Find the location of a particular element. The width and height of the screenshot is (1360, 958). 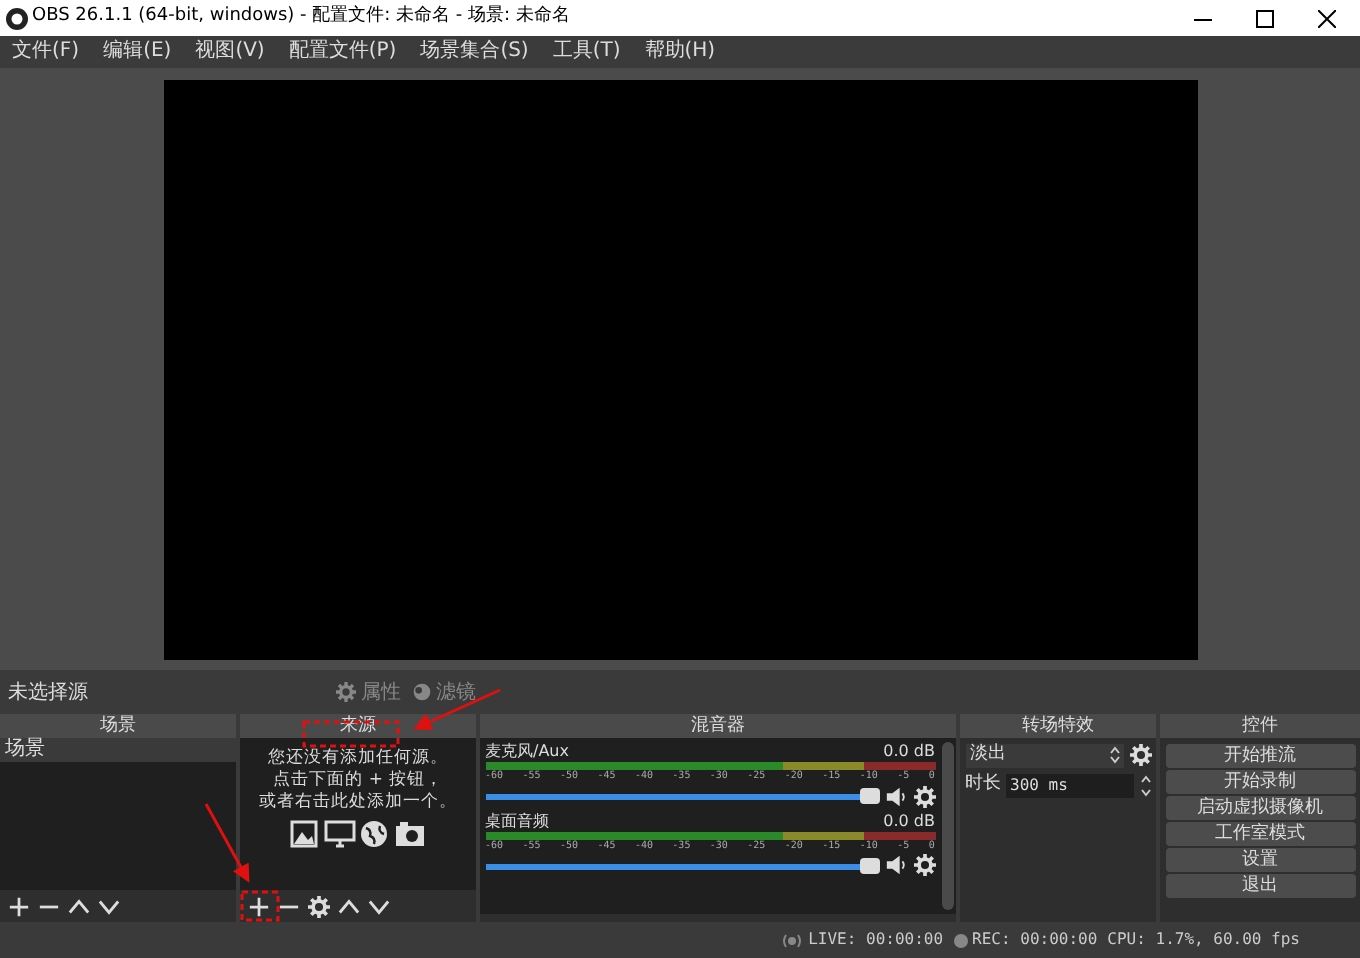

control-button: 开始推流 is located at coordinates (1260, 755).